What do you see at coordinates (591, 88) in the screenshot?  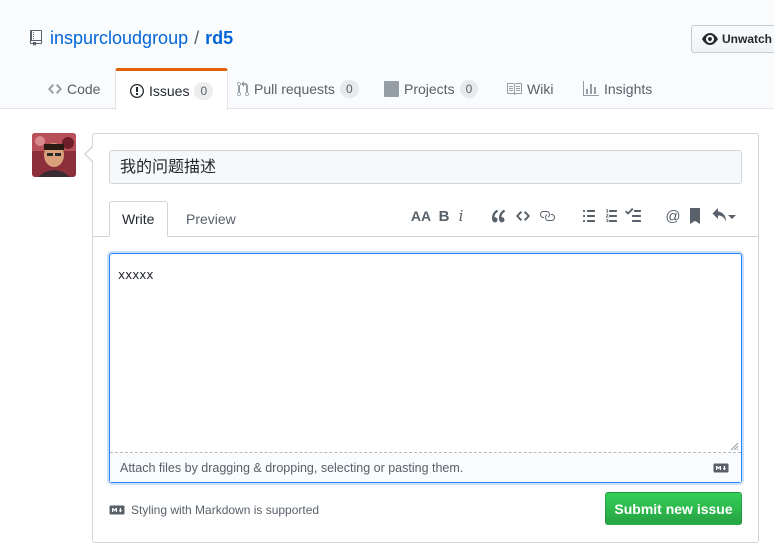 I see `graph-icon` at bounding box center [591, 88].